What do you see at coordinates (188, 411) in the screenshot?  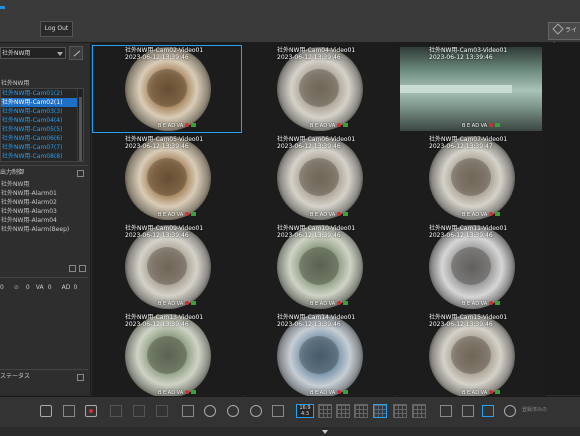 I see `preset-icon` at bounding box center [188, 411].